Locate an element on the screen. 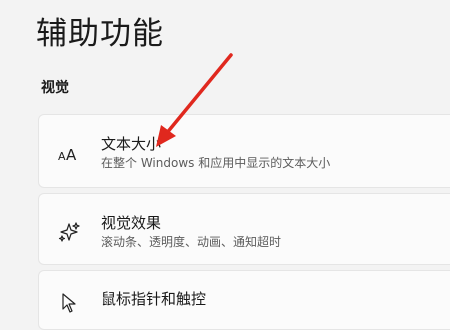 The height and width of the screenshot is (330, 450). text-size-icon: A A is located at coordinates (69, 153).